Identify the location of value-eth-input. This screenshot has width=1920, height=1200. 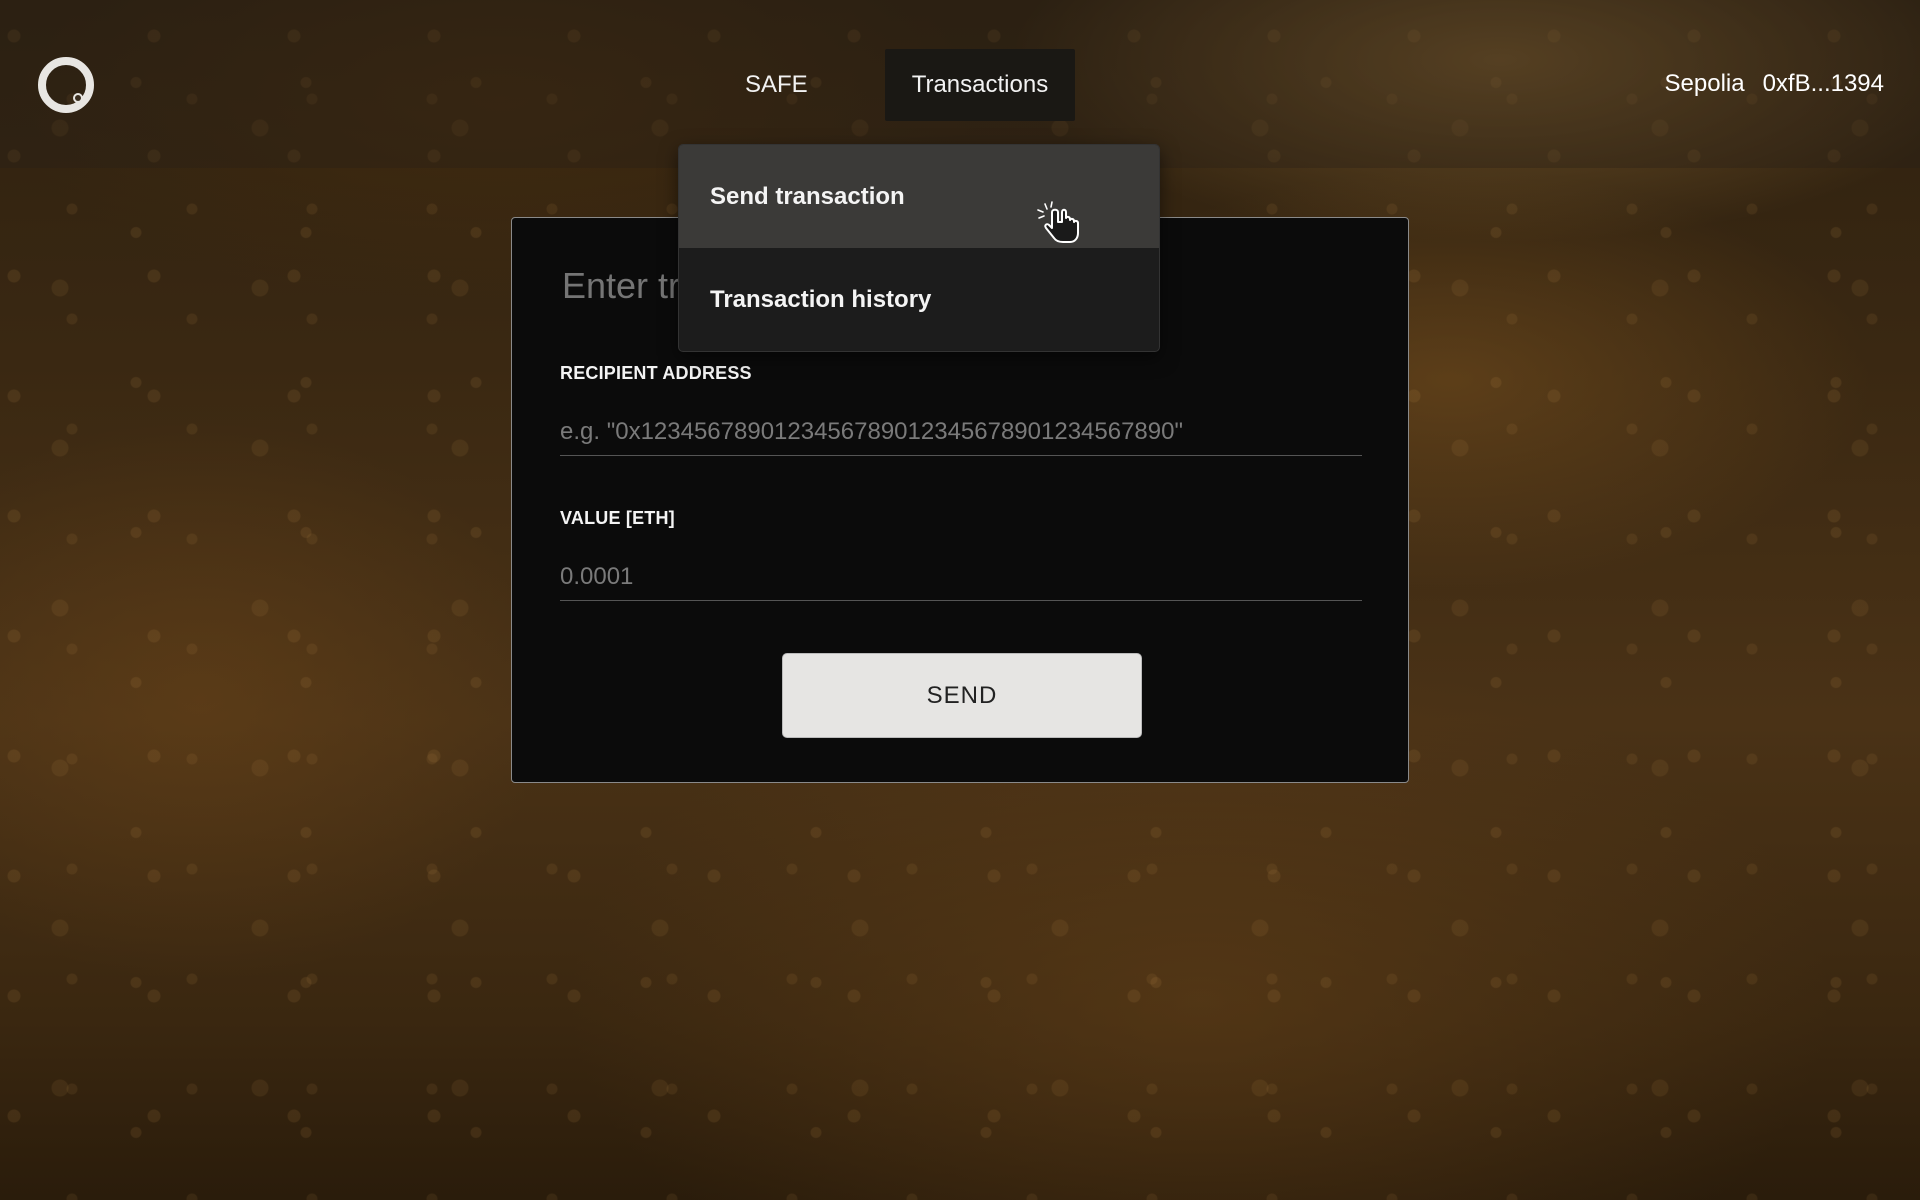
(961, 577).